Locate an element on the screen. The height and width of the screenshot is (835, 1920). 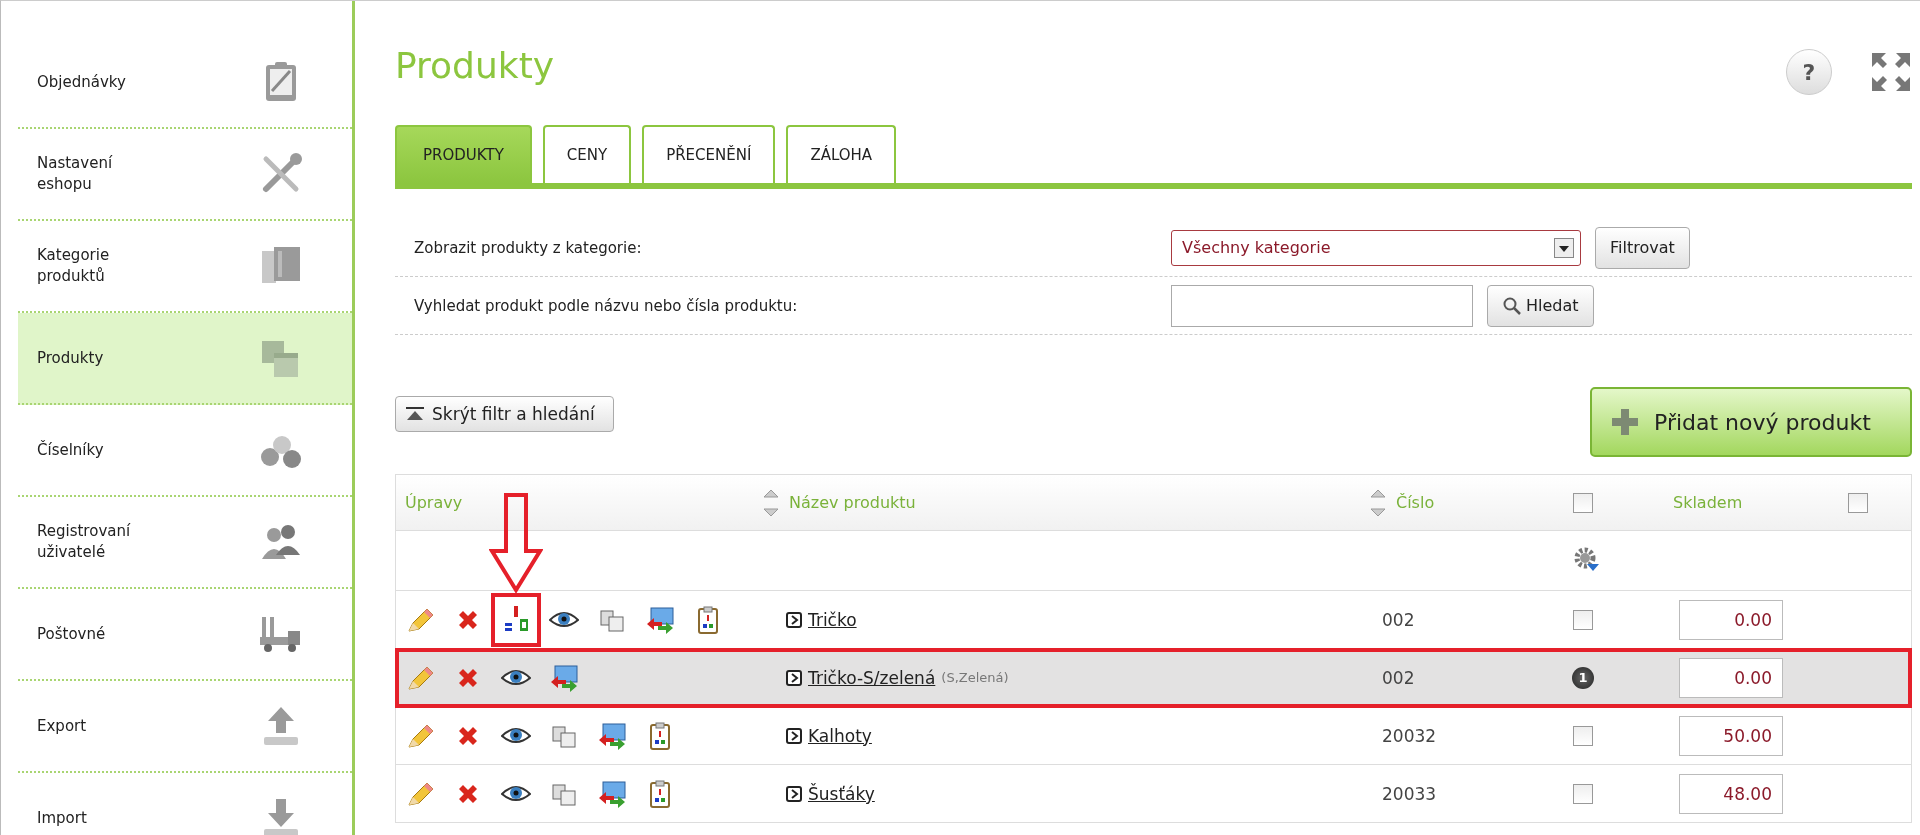
product-link: Tričko is located at coordinates (832, 619).